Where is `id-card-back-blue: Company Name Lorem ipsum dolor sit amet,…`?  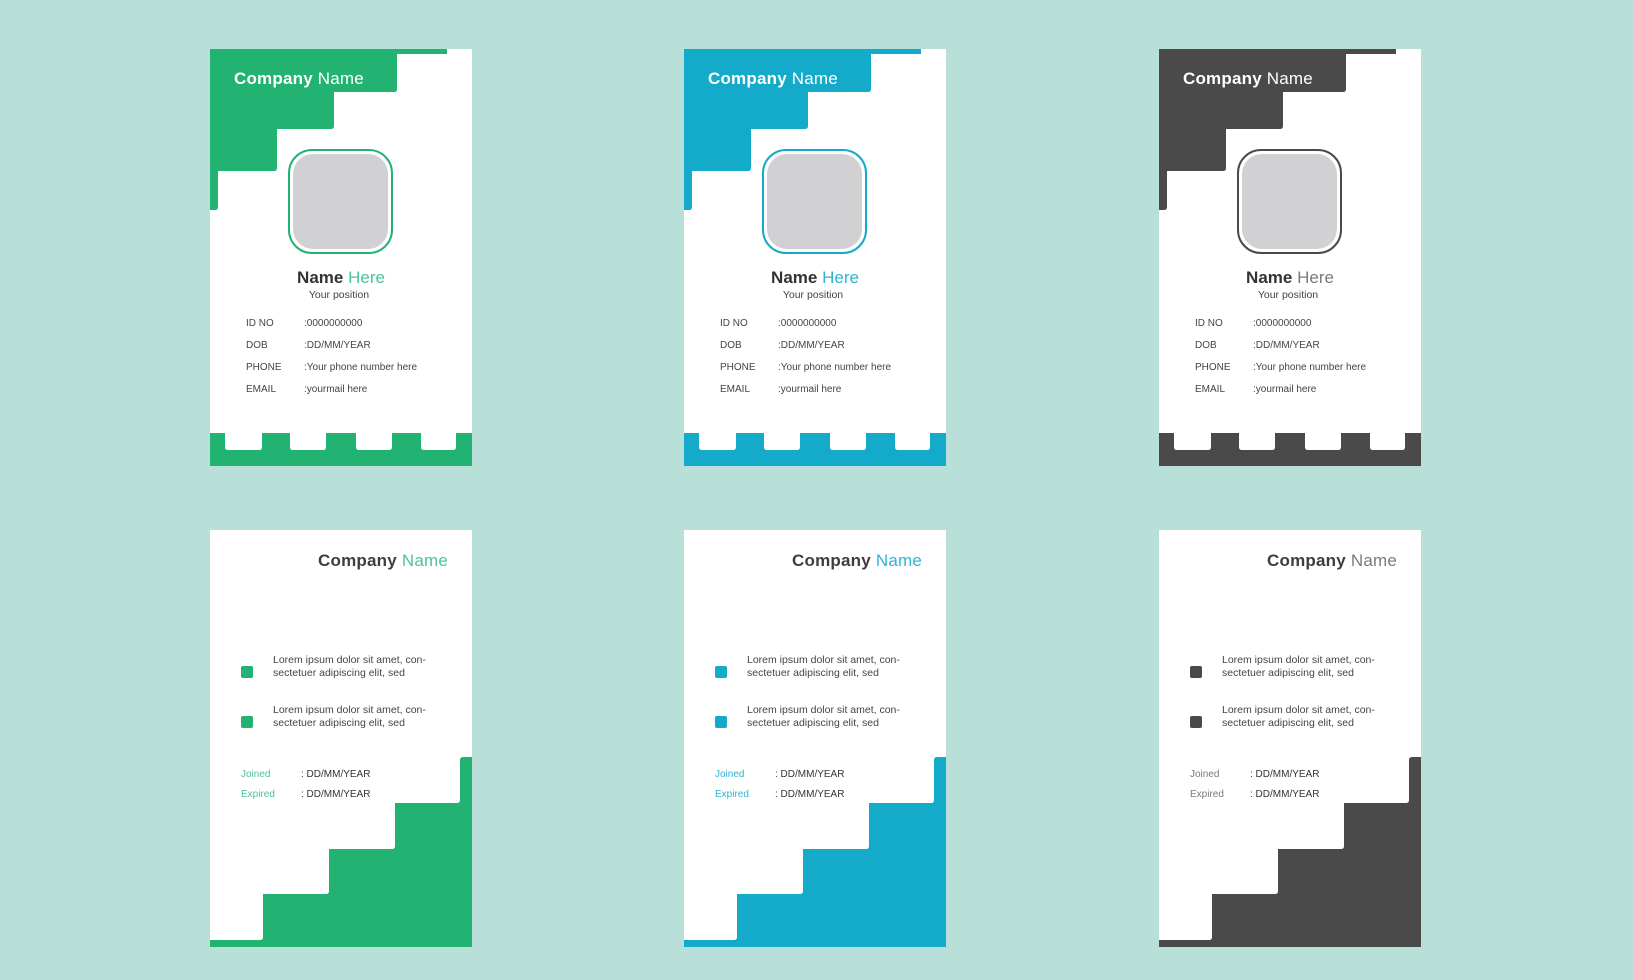 id-card-back-blue: Company Name Lorem ipsum dolor sit amet,… is located at coordinates (815, 738).